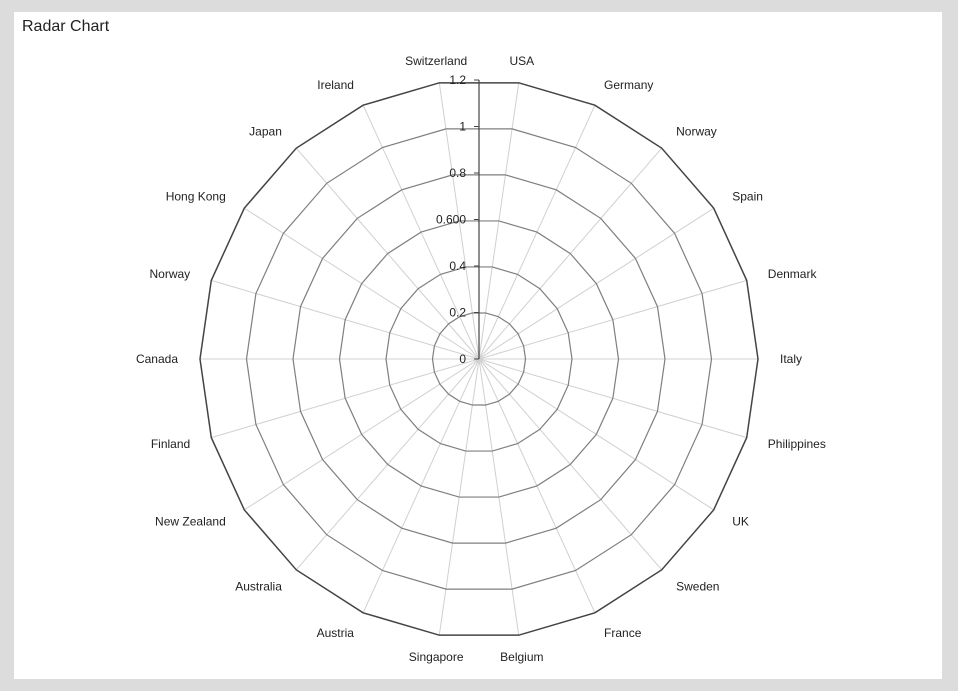 This screenshot has height=691, width=958. Describe the element at coordinates (457, 173) in the screenshot. I see `radial-tick-label: 0.8` at that location.